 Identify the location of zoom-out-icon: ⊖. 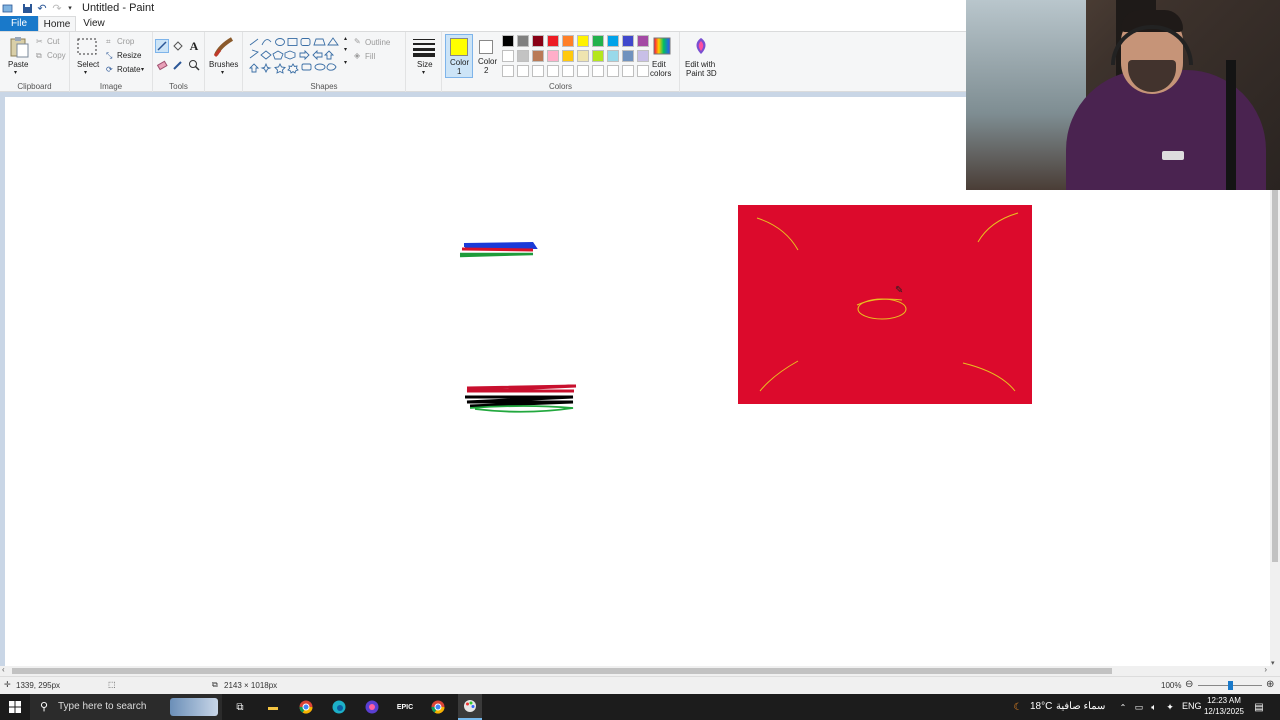
(1189, 684).